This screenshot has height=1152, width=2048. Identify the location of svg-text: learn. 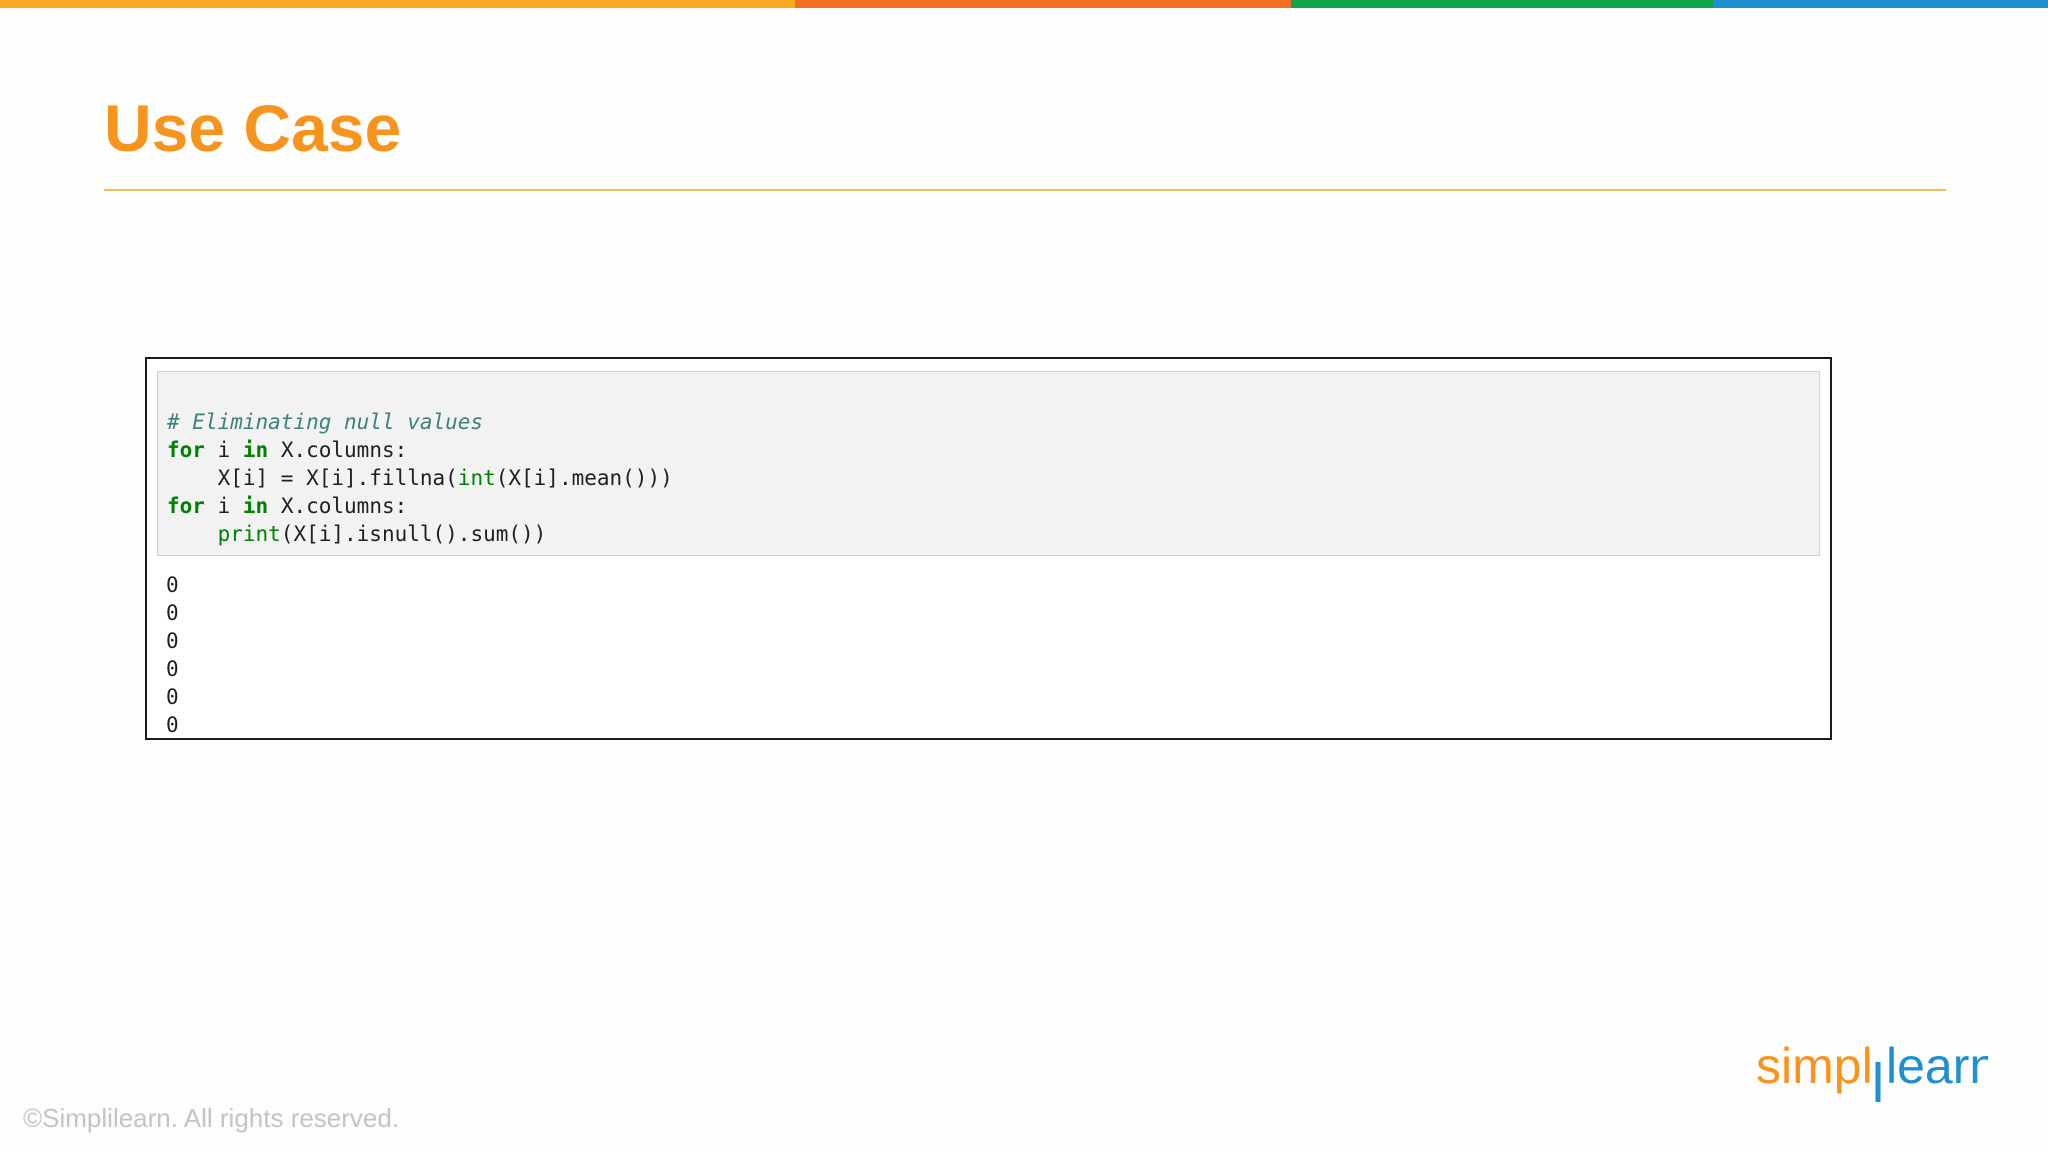
(1937, 1066).